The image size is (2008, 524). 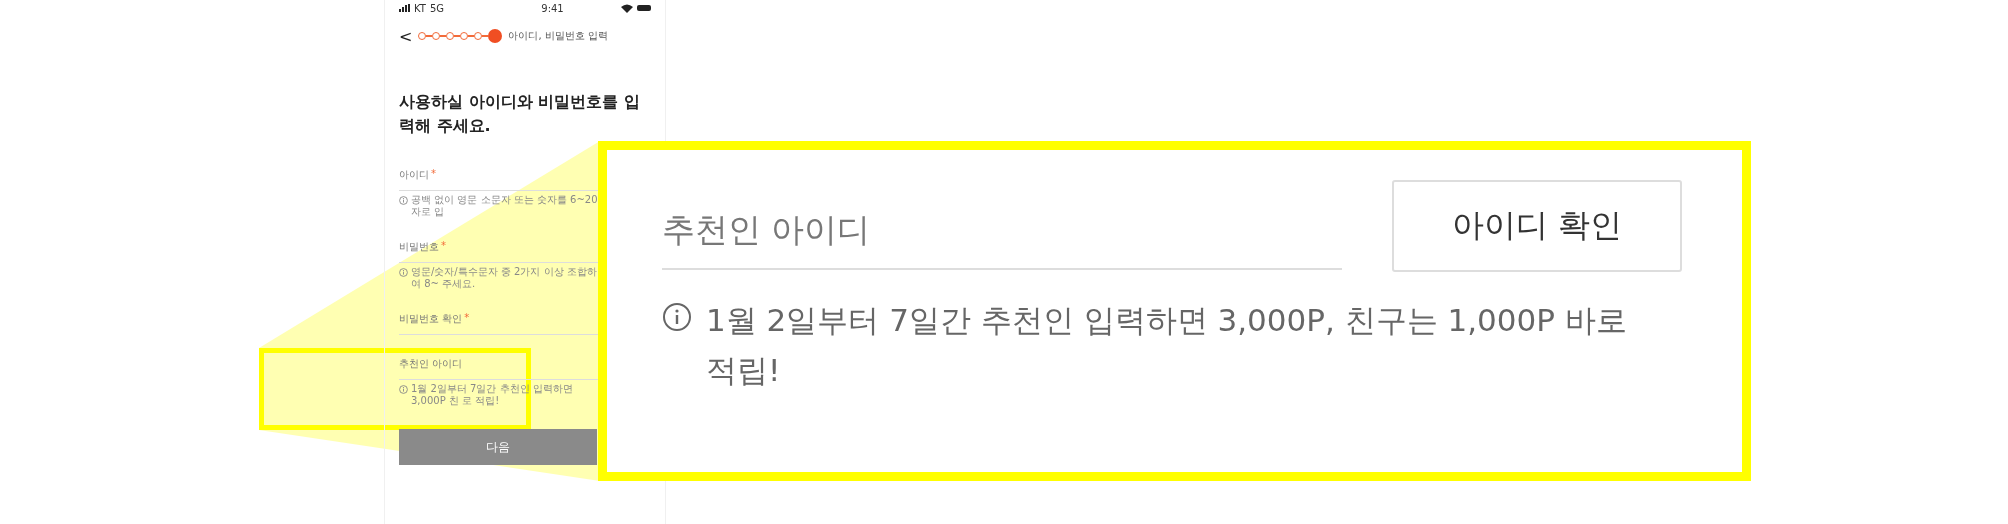 I want to click on info-text: 1월 2일부터 7일간 추천인 입력하면 3,000P, 친구는 1,000P 바로 적립!, so click(x=1167, y=345).